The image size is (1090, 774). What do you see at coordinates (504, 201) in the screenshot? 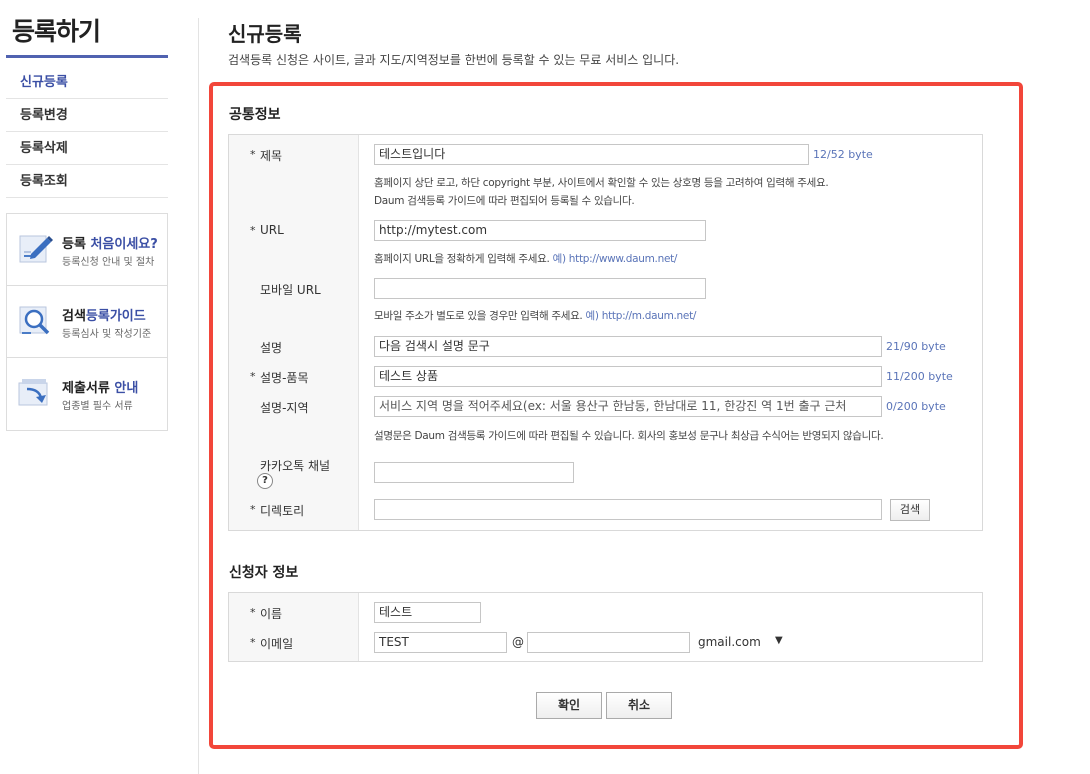
I see `title-help-2: Daum 검색등록 가이드에 따라 편집되어 등록될 수 있습니다.` at bounding box center [504, 201].